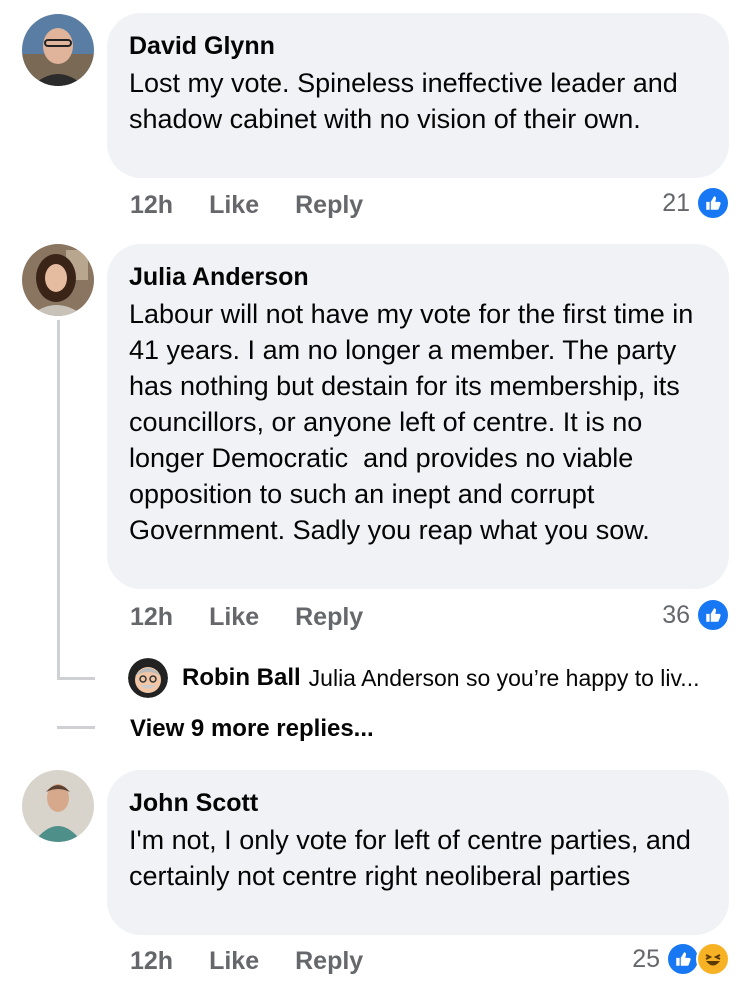  I want to click on reaction-count: 25, so click(646, 958).